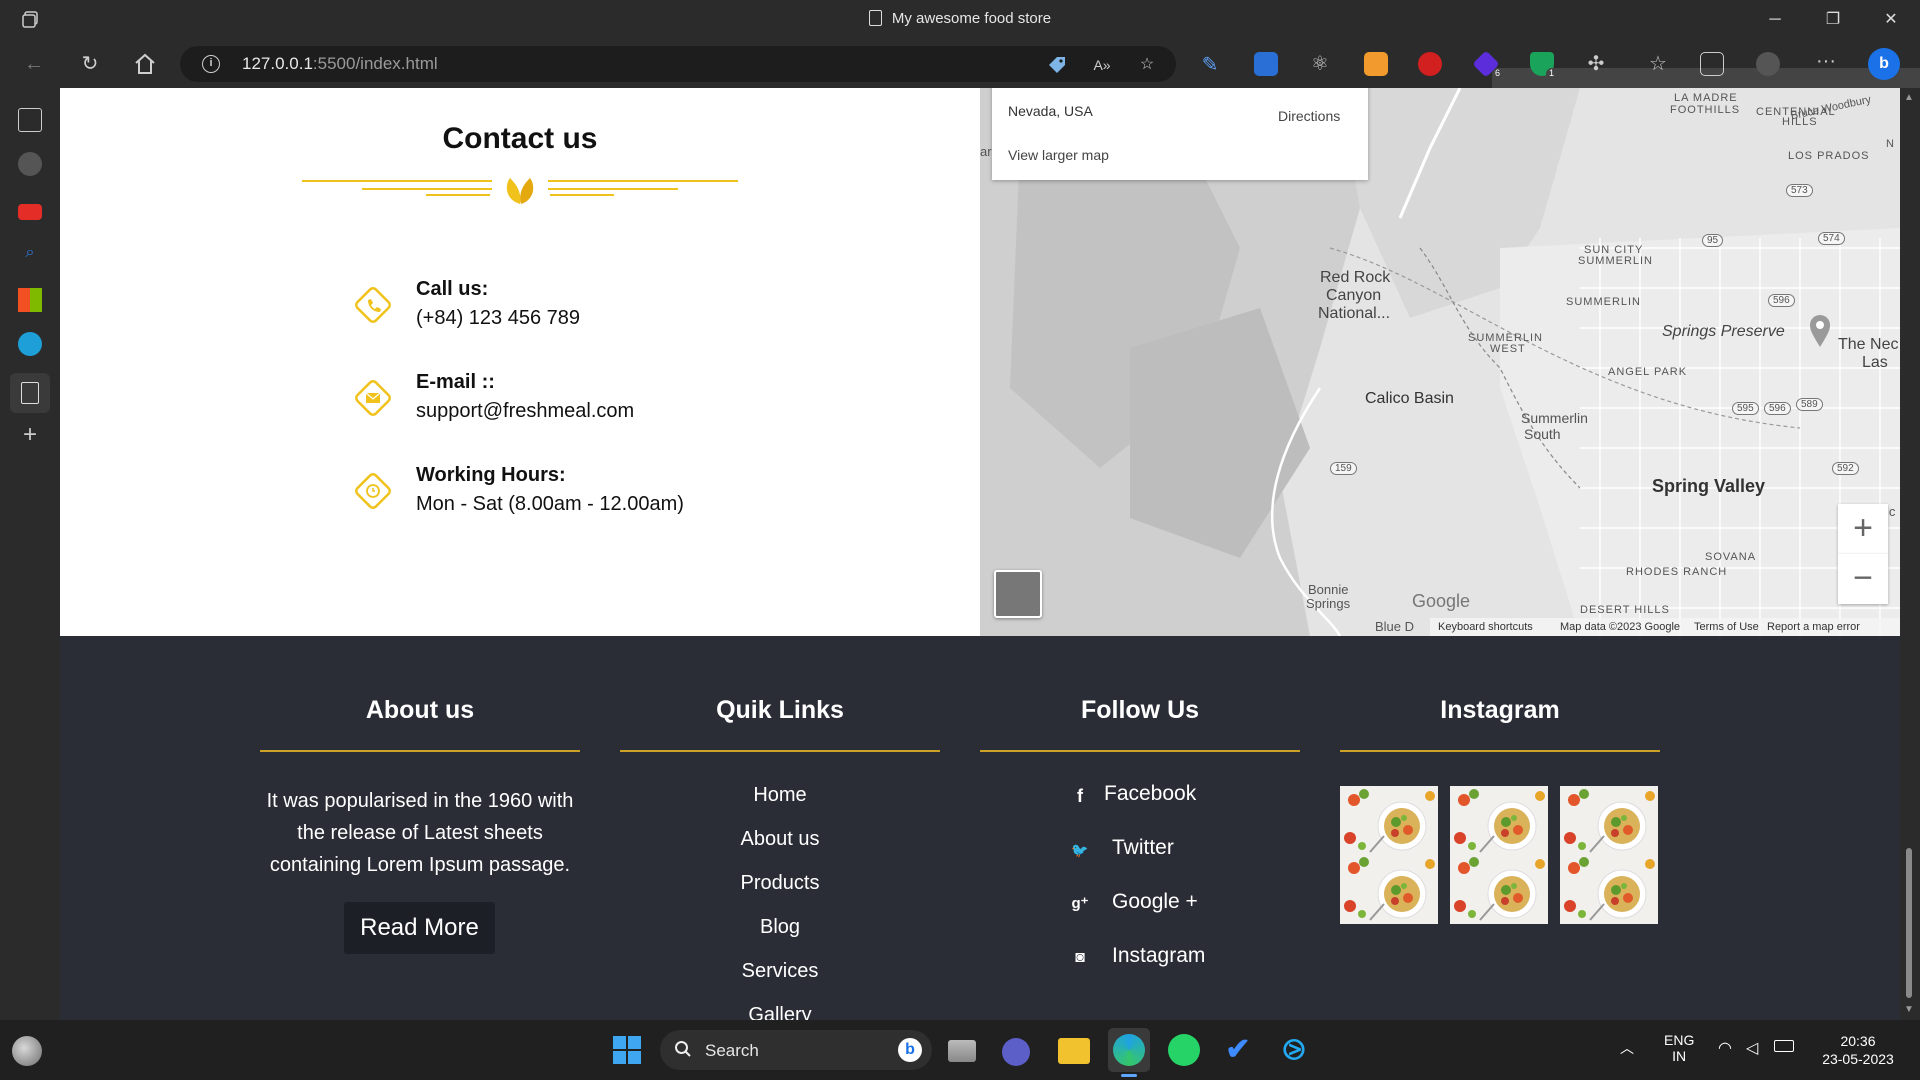 This screenshot has height=1080, width=1920. I want to click on map-zoom-in-button: +, so click(1863, 529).